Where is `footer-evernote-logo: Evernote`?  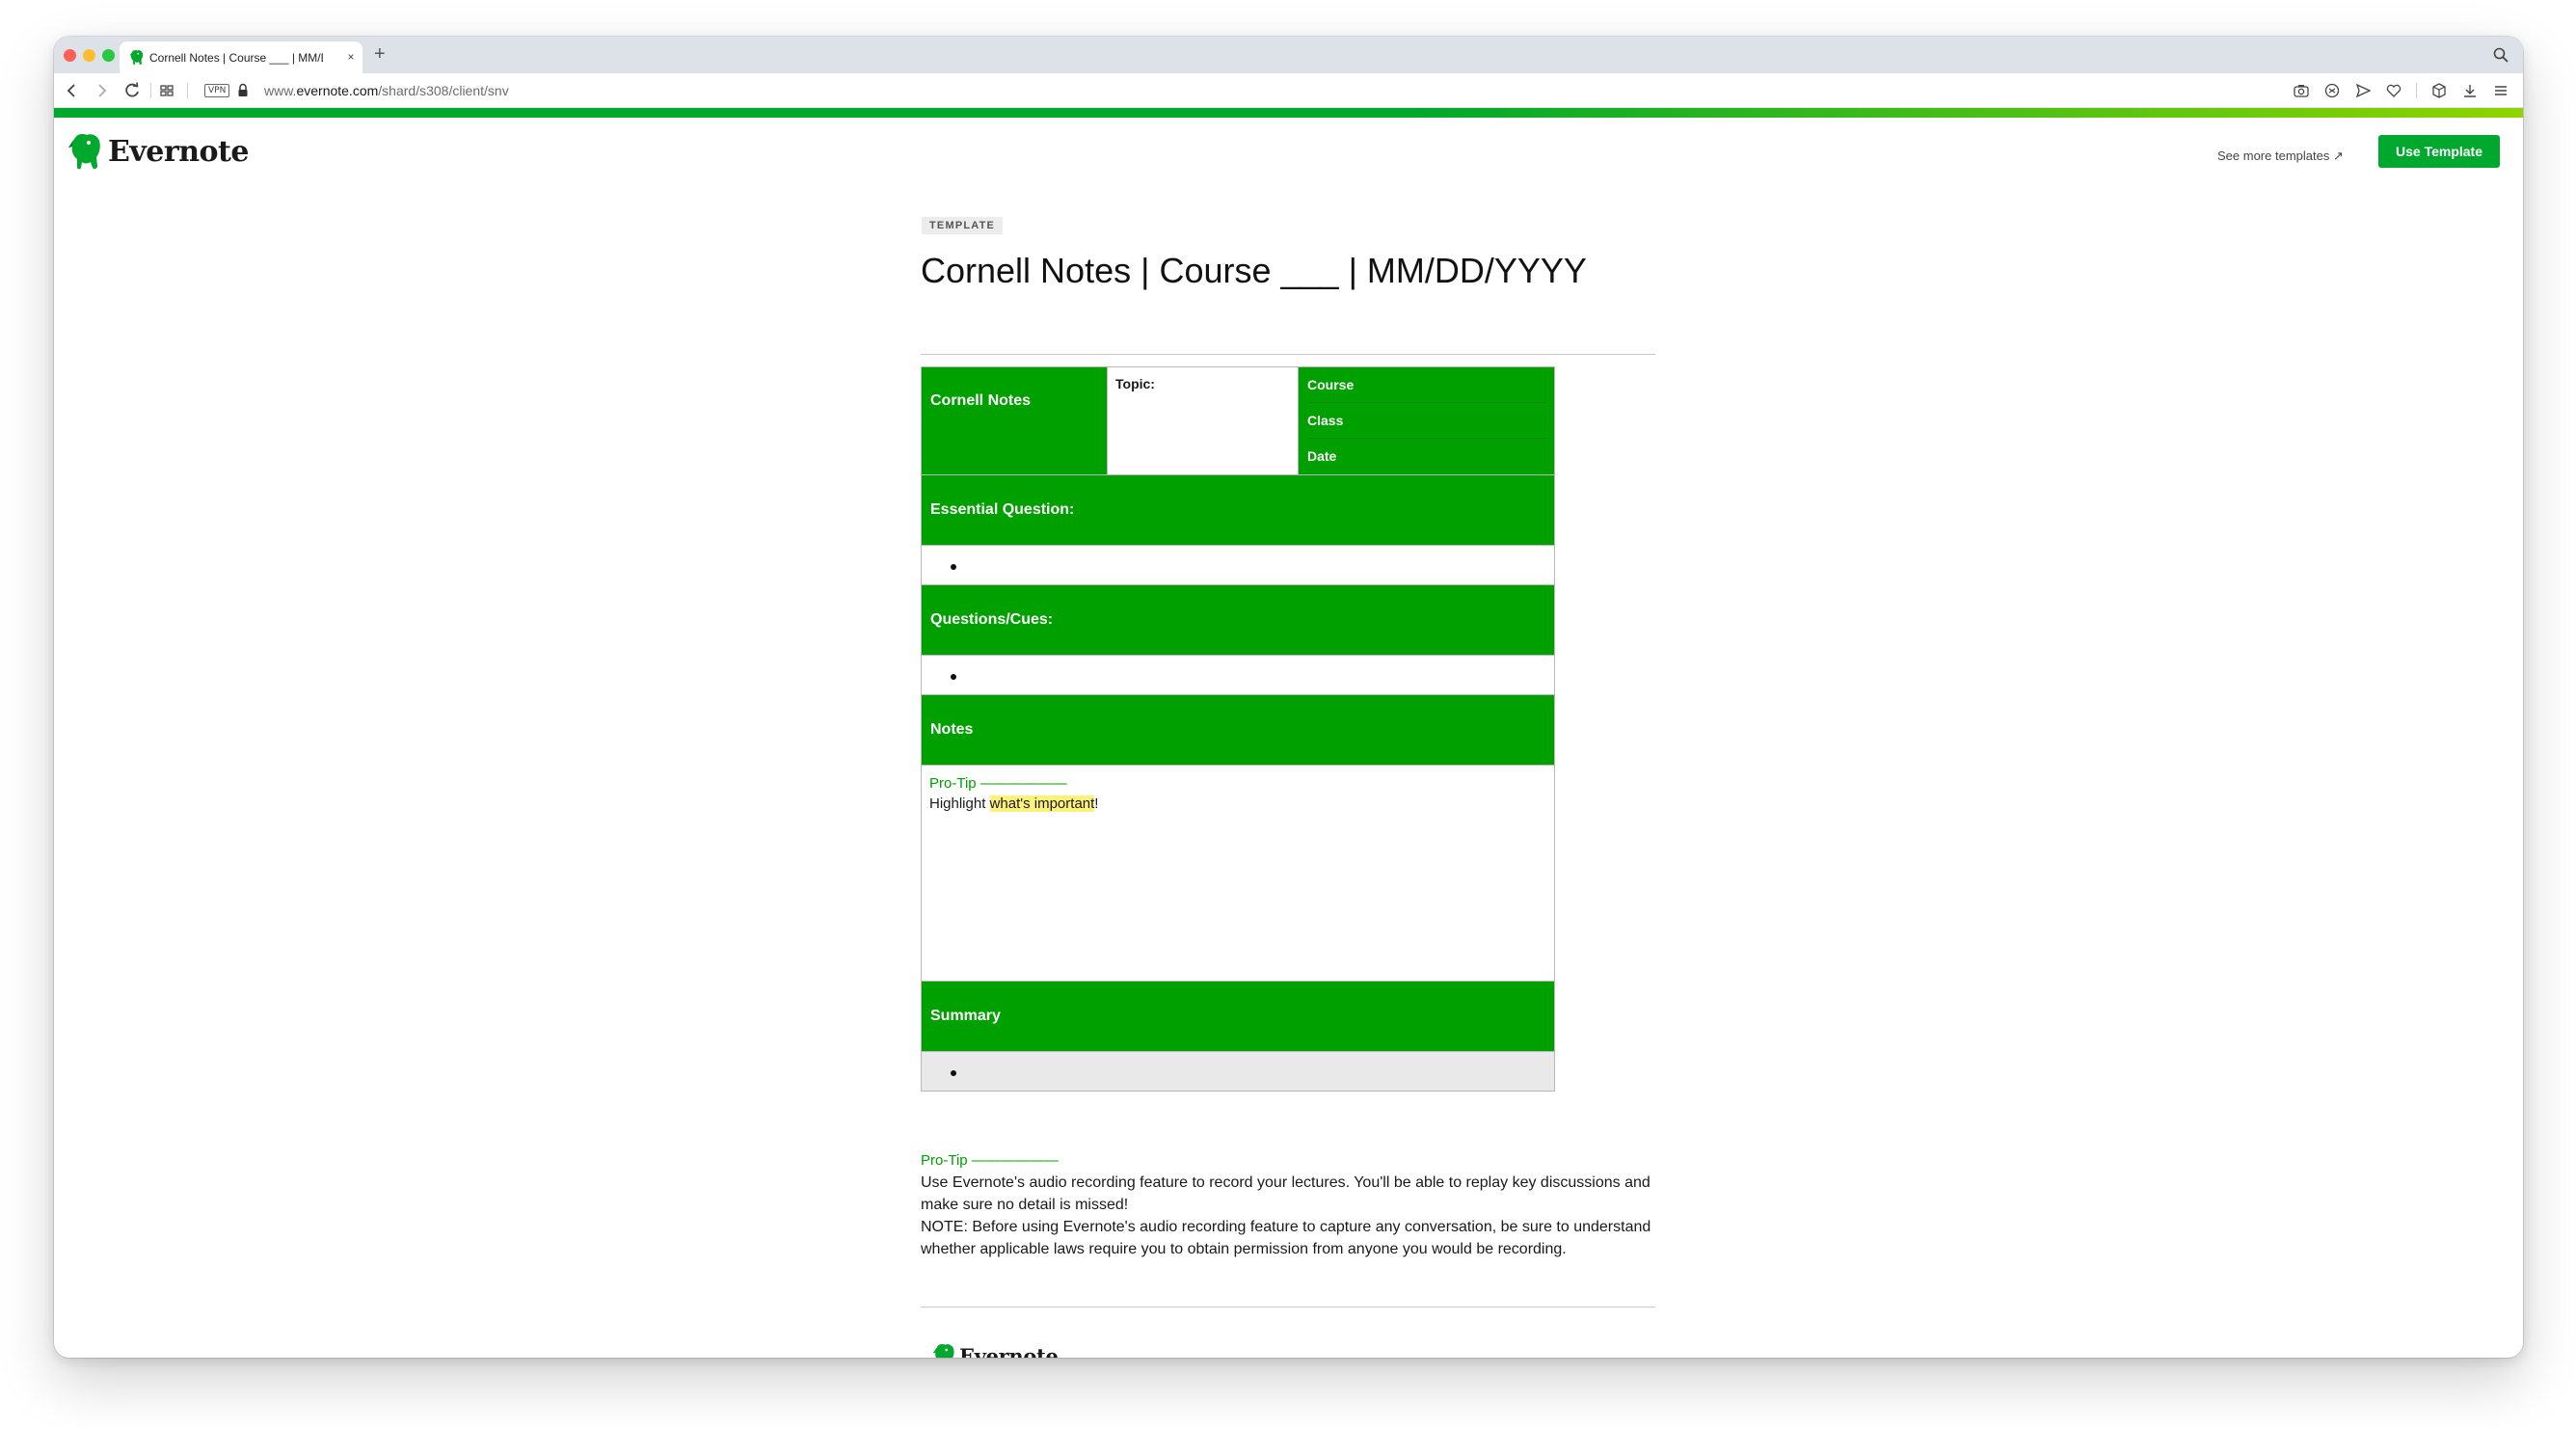 footer-evernote-logo: Evernote is located at coordinates (996, 1350).